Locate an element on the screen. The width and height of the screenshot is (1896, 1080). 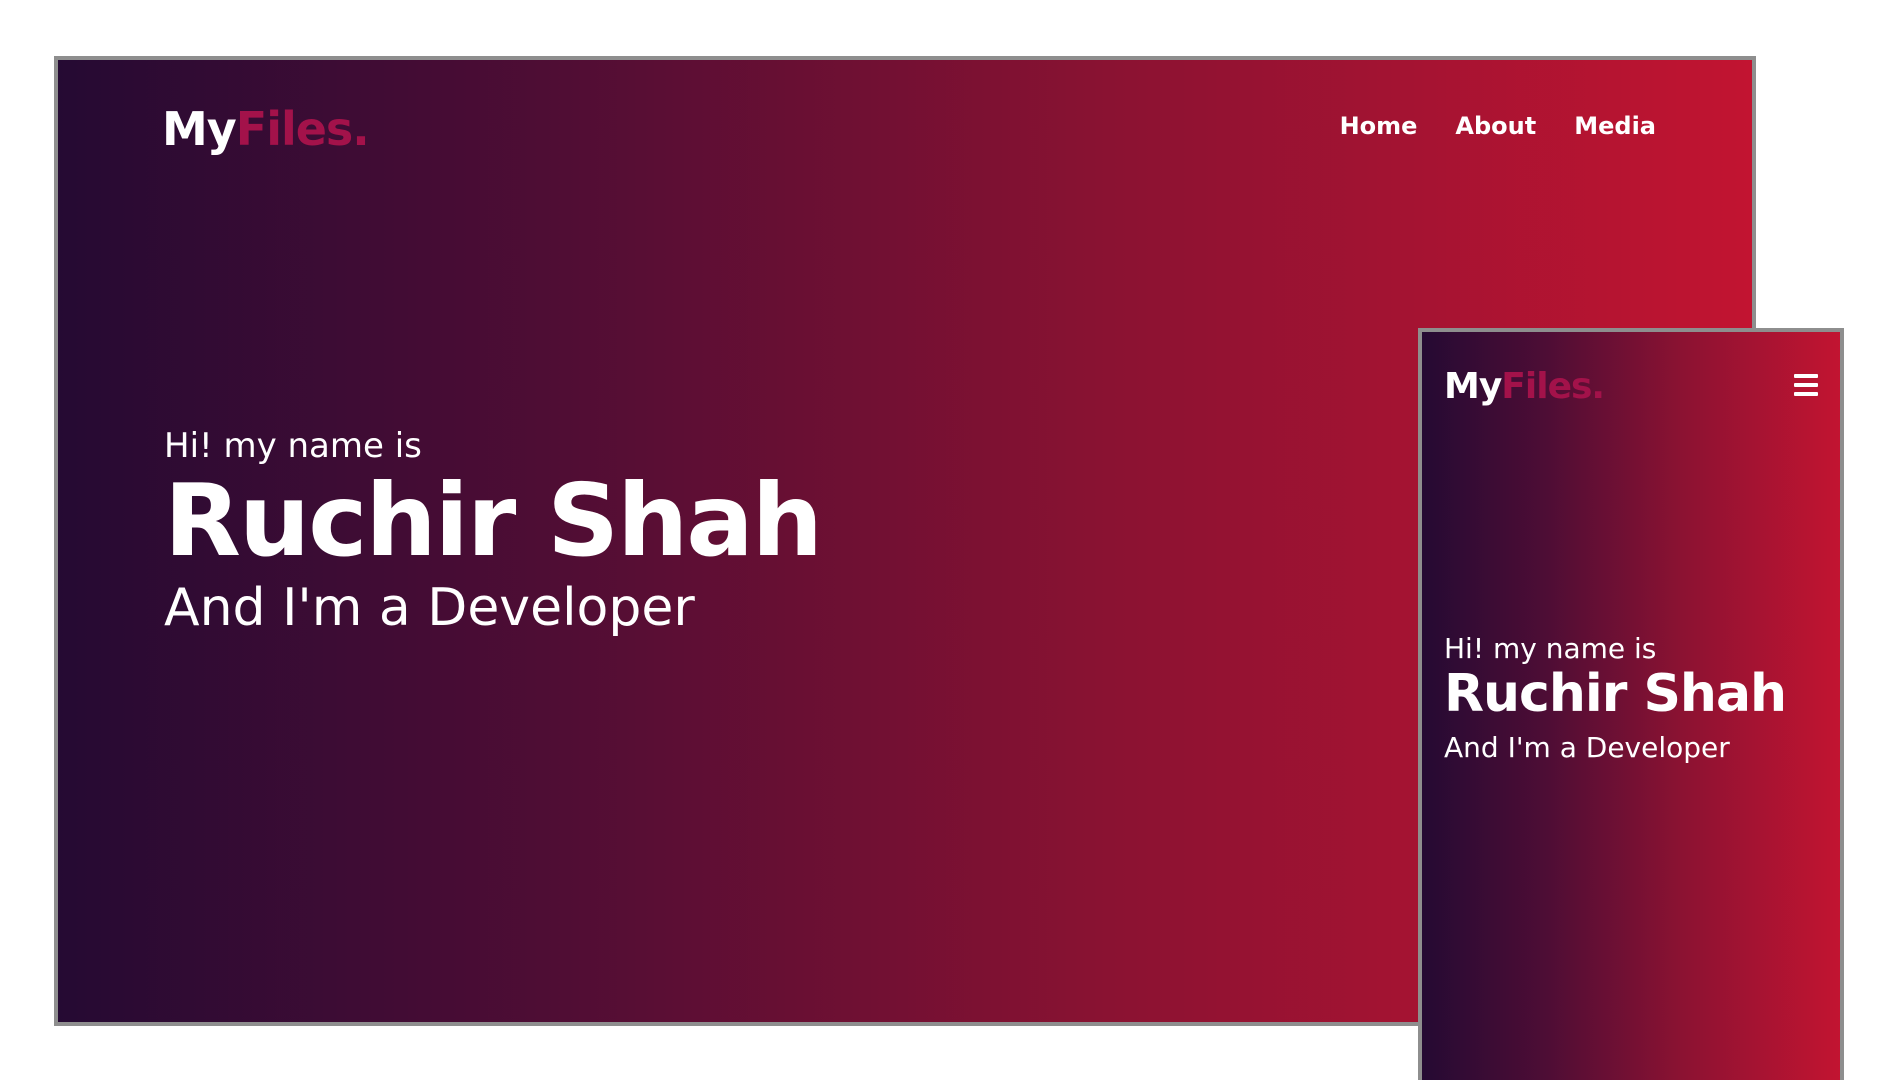
desktop-logo: MyFiles. is located at coordinates (266, 129).